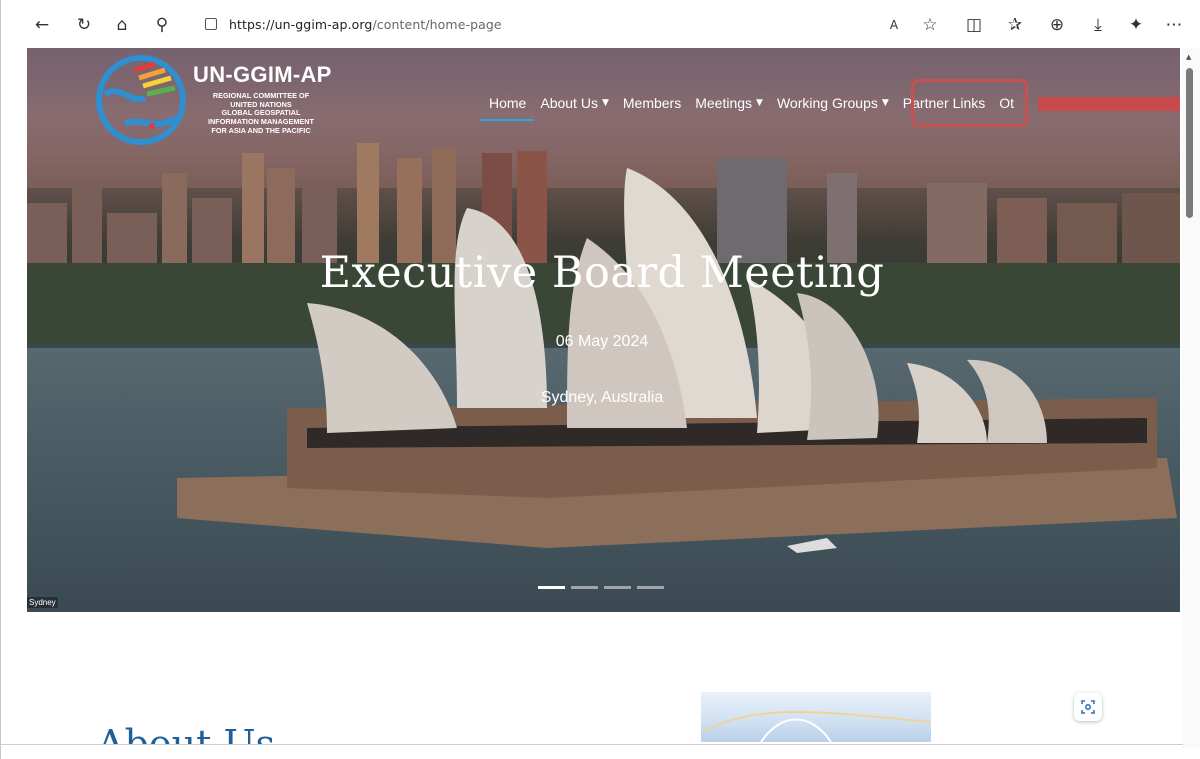 The height and width of the screenshot is (759, 1200). Describe the element at coordinates (1191, 398) in the screenshot. I see `page-scrollbar: ▲` at that location.